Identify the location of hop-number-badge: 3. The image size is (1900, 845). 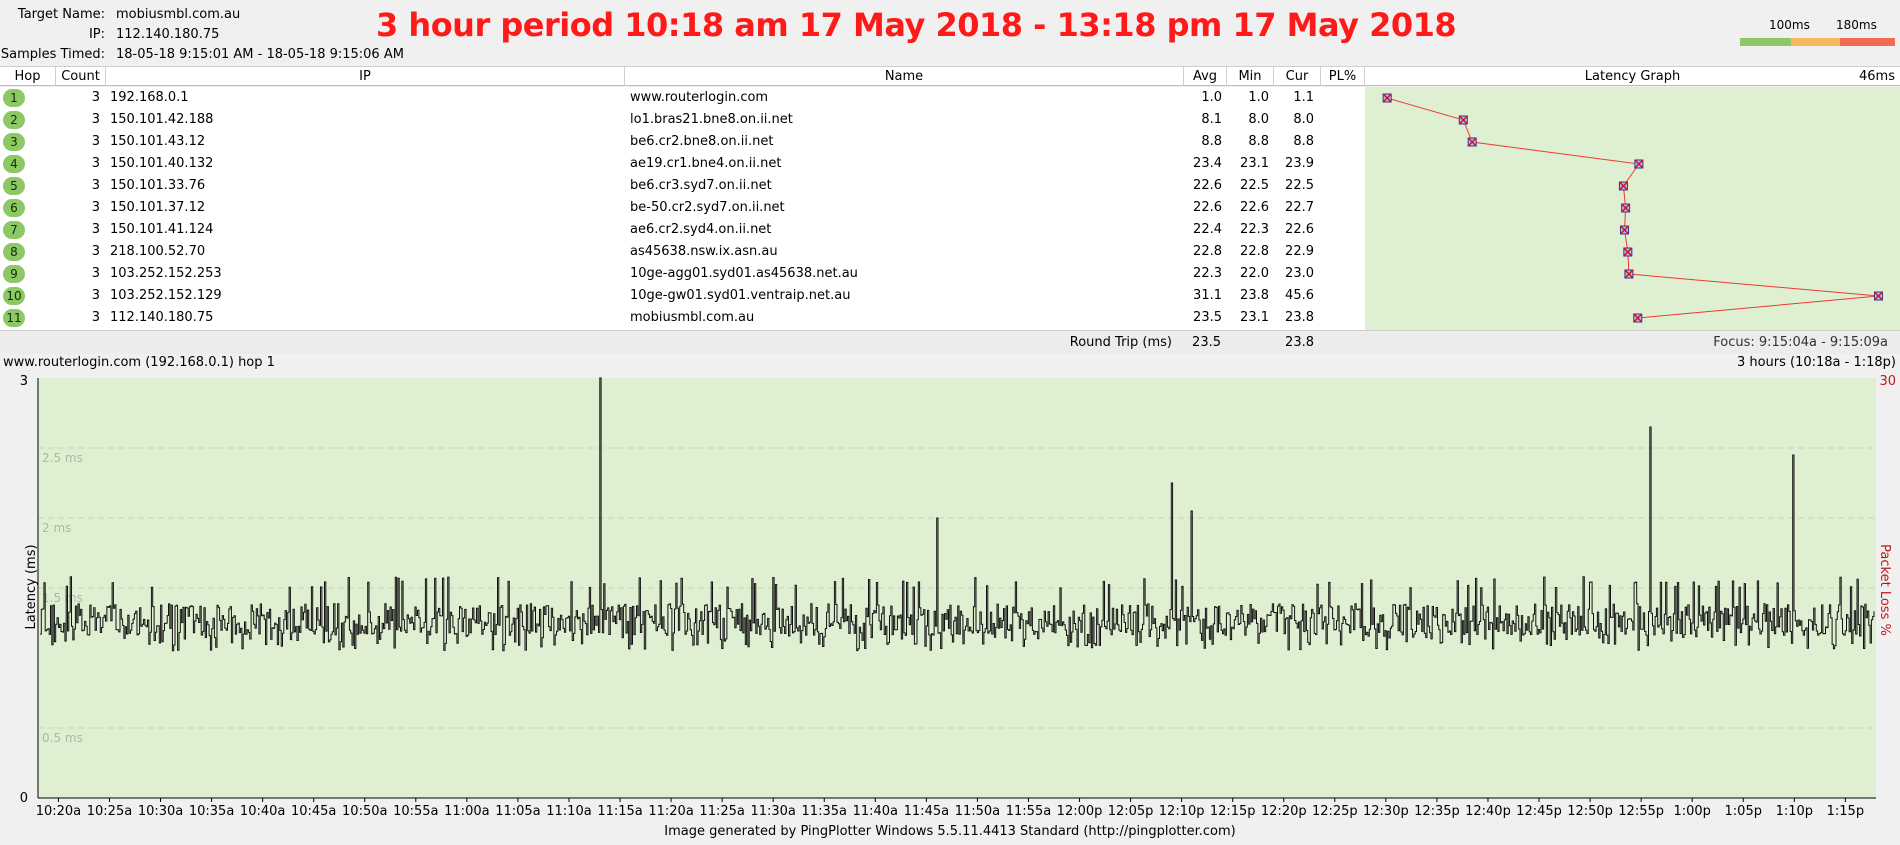
(14, 142).